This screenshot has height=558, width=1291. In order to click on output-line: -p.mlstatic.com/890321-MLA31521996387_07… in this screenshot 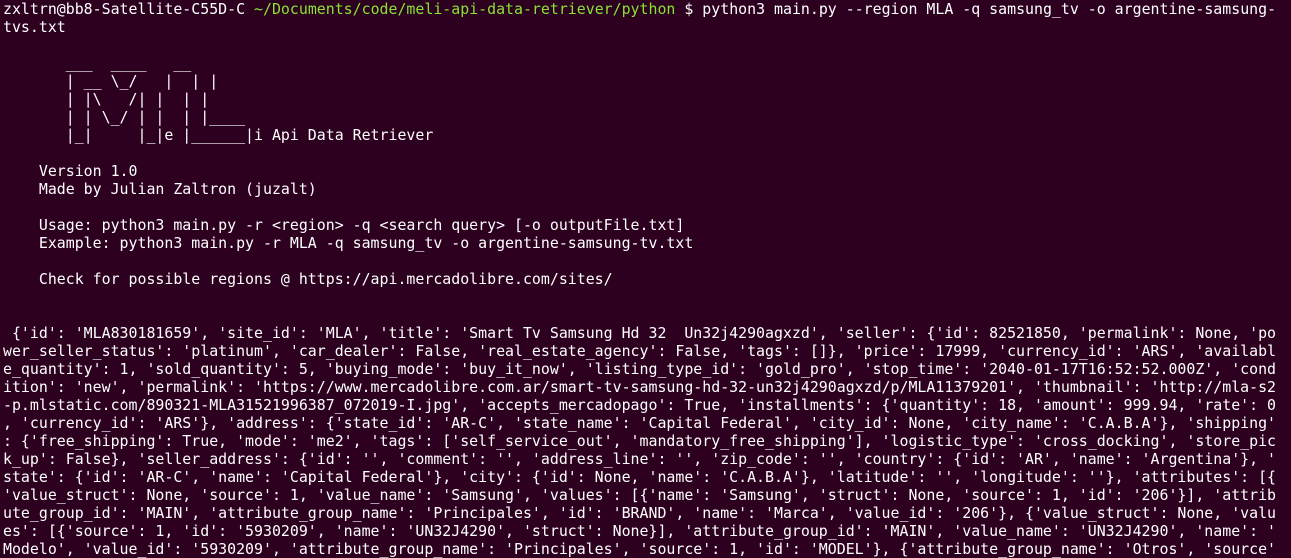, I will do `click(640, 405)`.